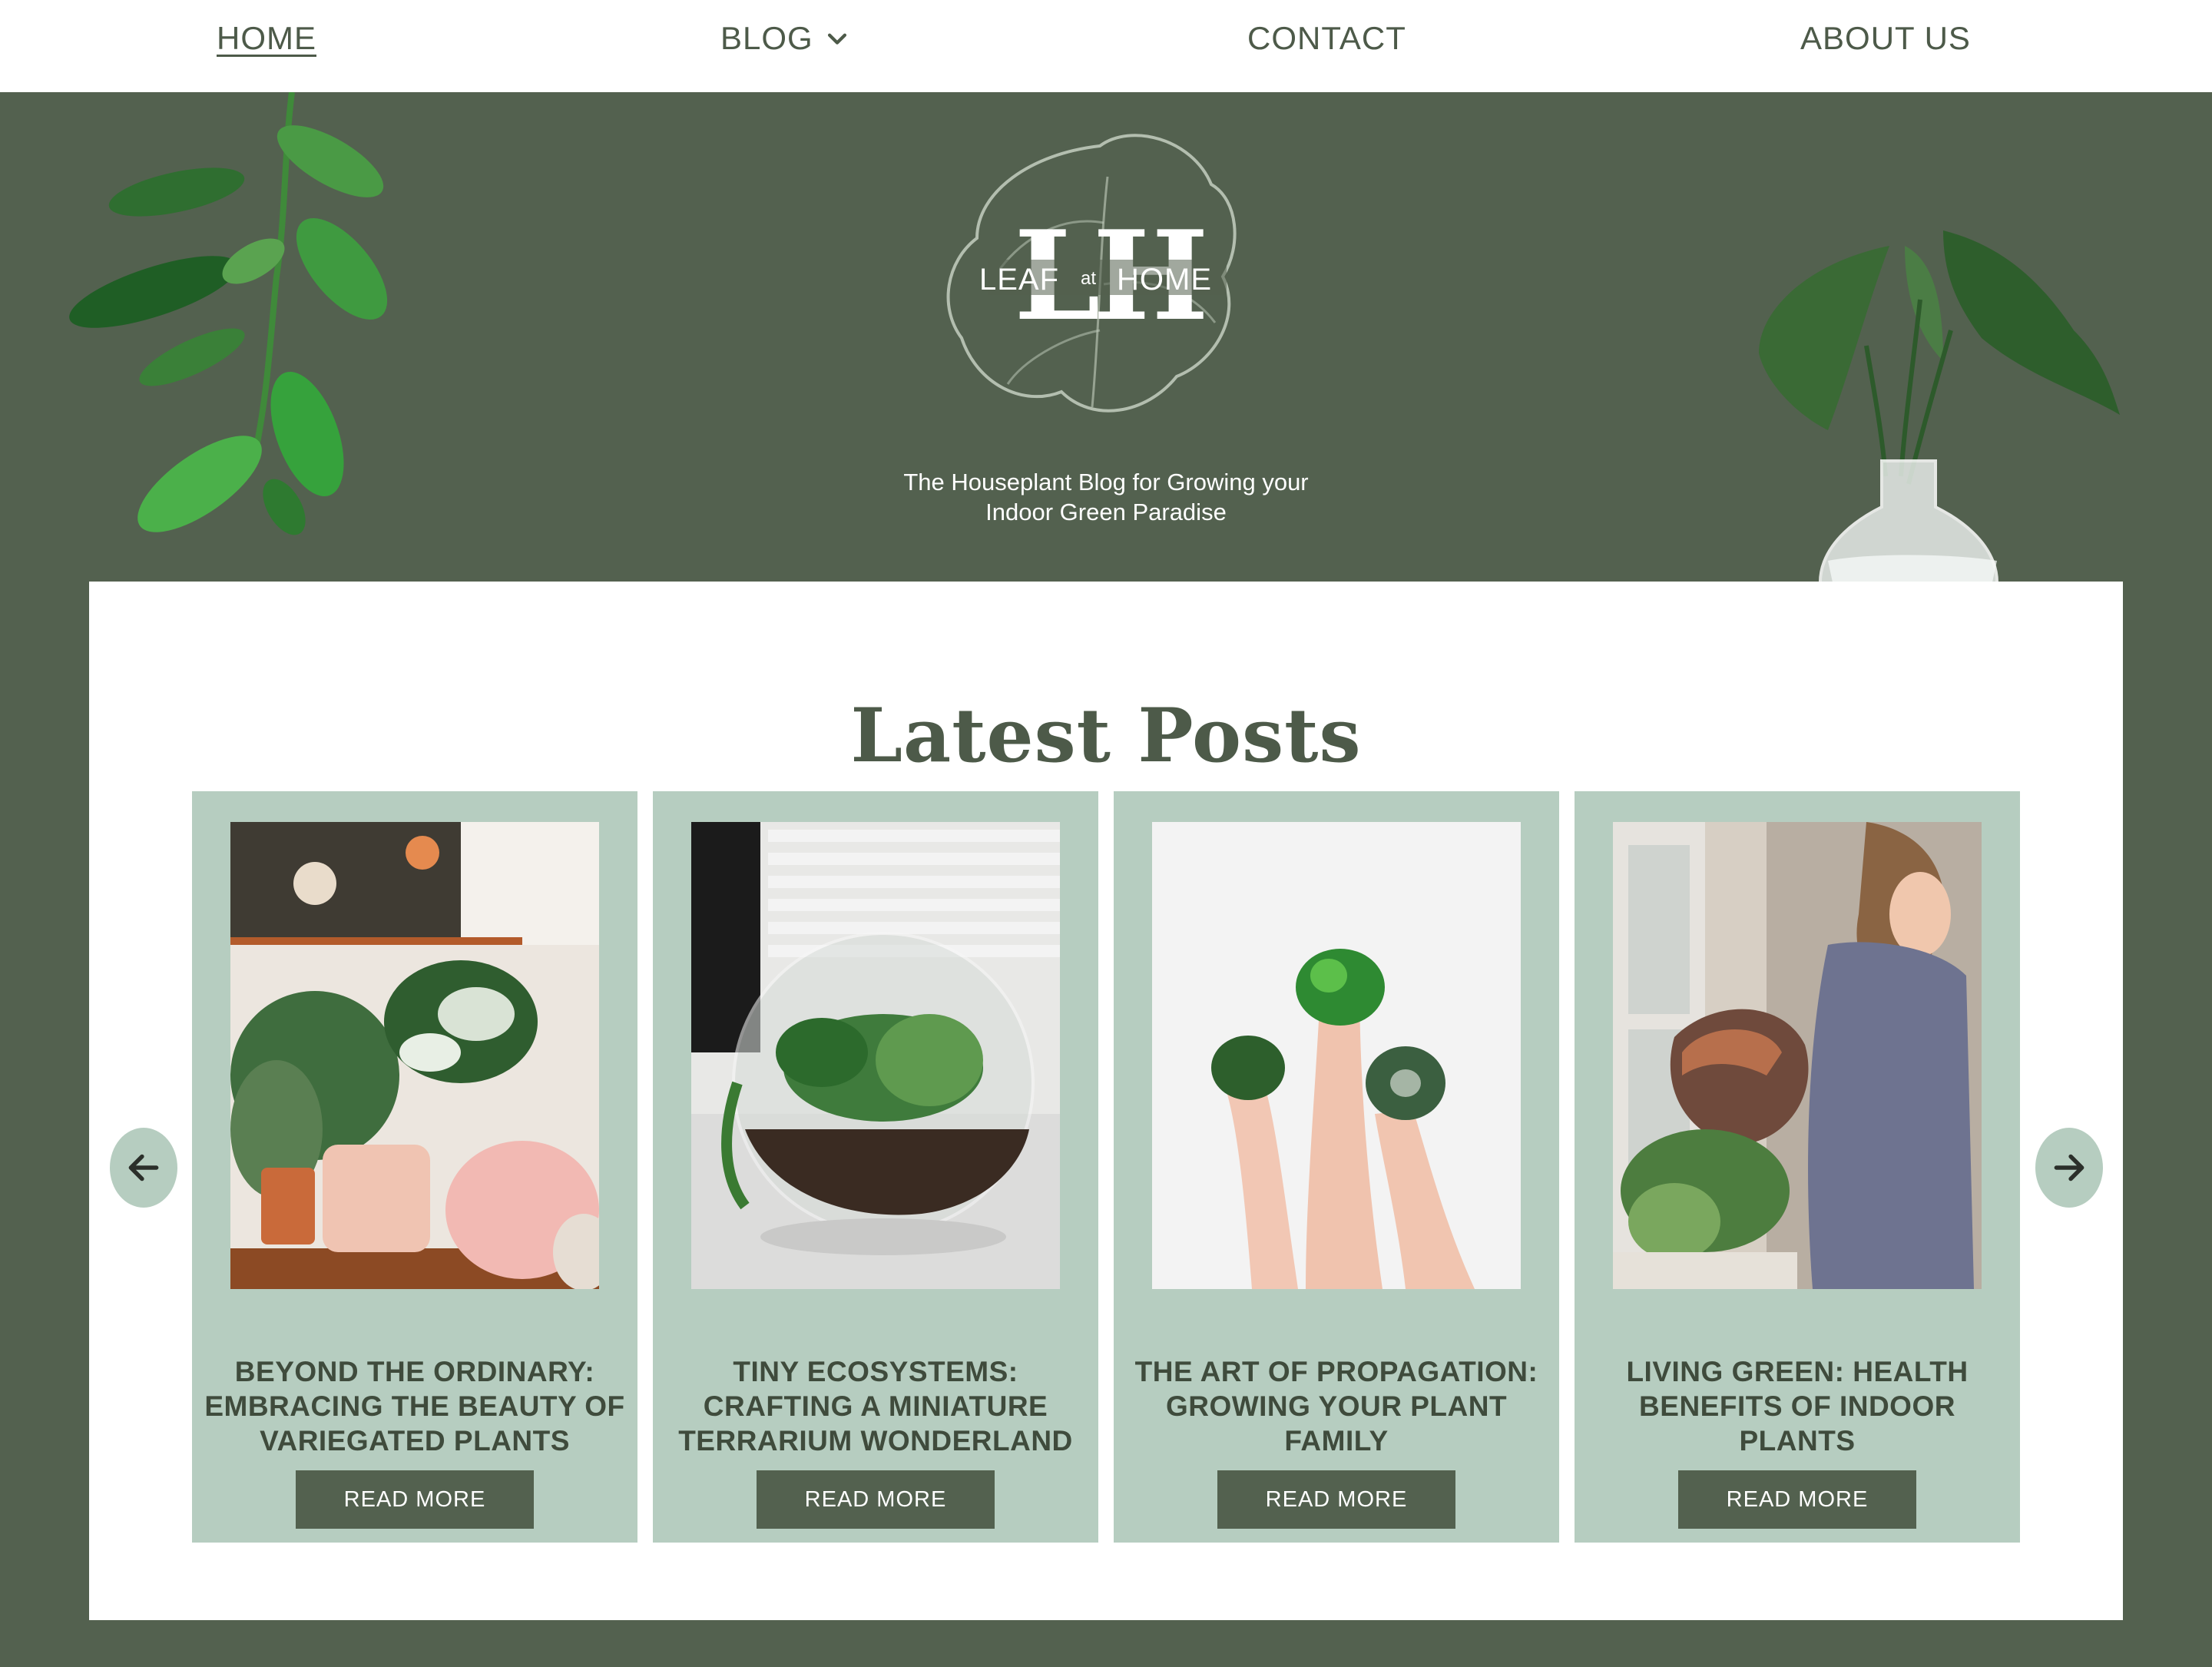 The width and height of the screenshot is (2212, 1667). I want to click on nav-about-link: ABOUT US, so click(1886, 38).